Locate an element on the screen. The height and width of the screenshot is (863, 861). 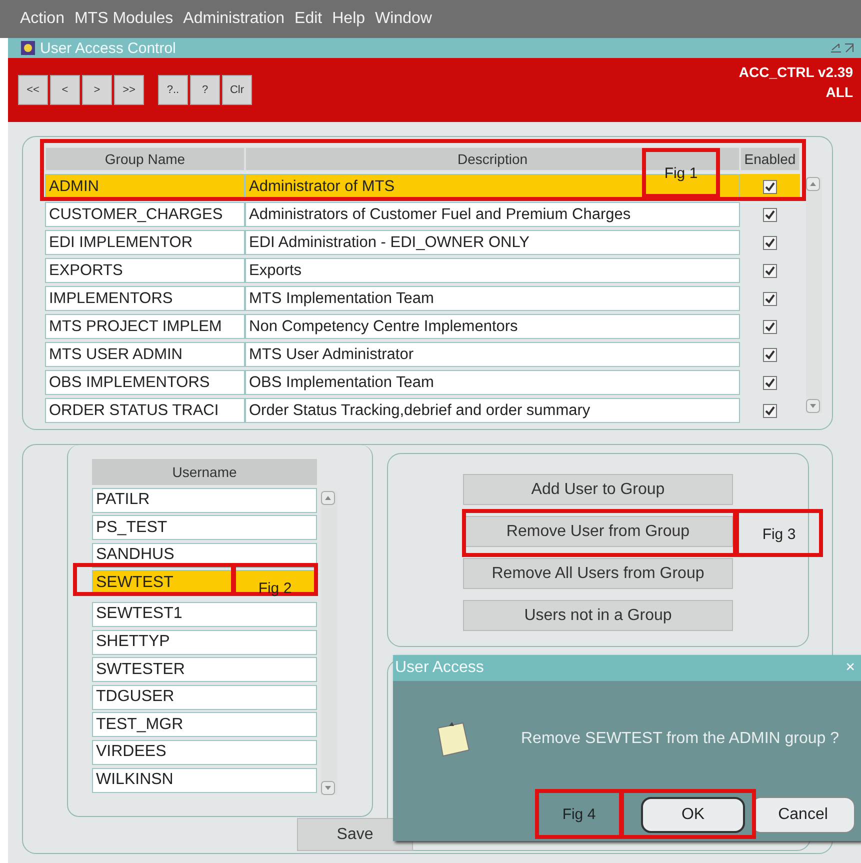
toolbar-button: ?.. is located at coordinates (173, 90).